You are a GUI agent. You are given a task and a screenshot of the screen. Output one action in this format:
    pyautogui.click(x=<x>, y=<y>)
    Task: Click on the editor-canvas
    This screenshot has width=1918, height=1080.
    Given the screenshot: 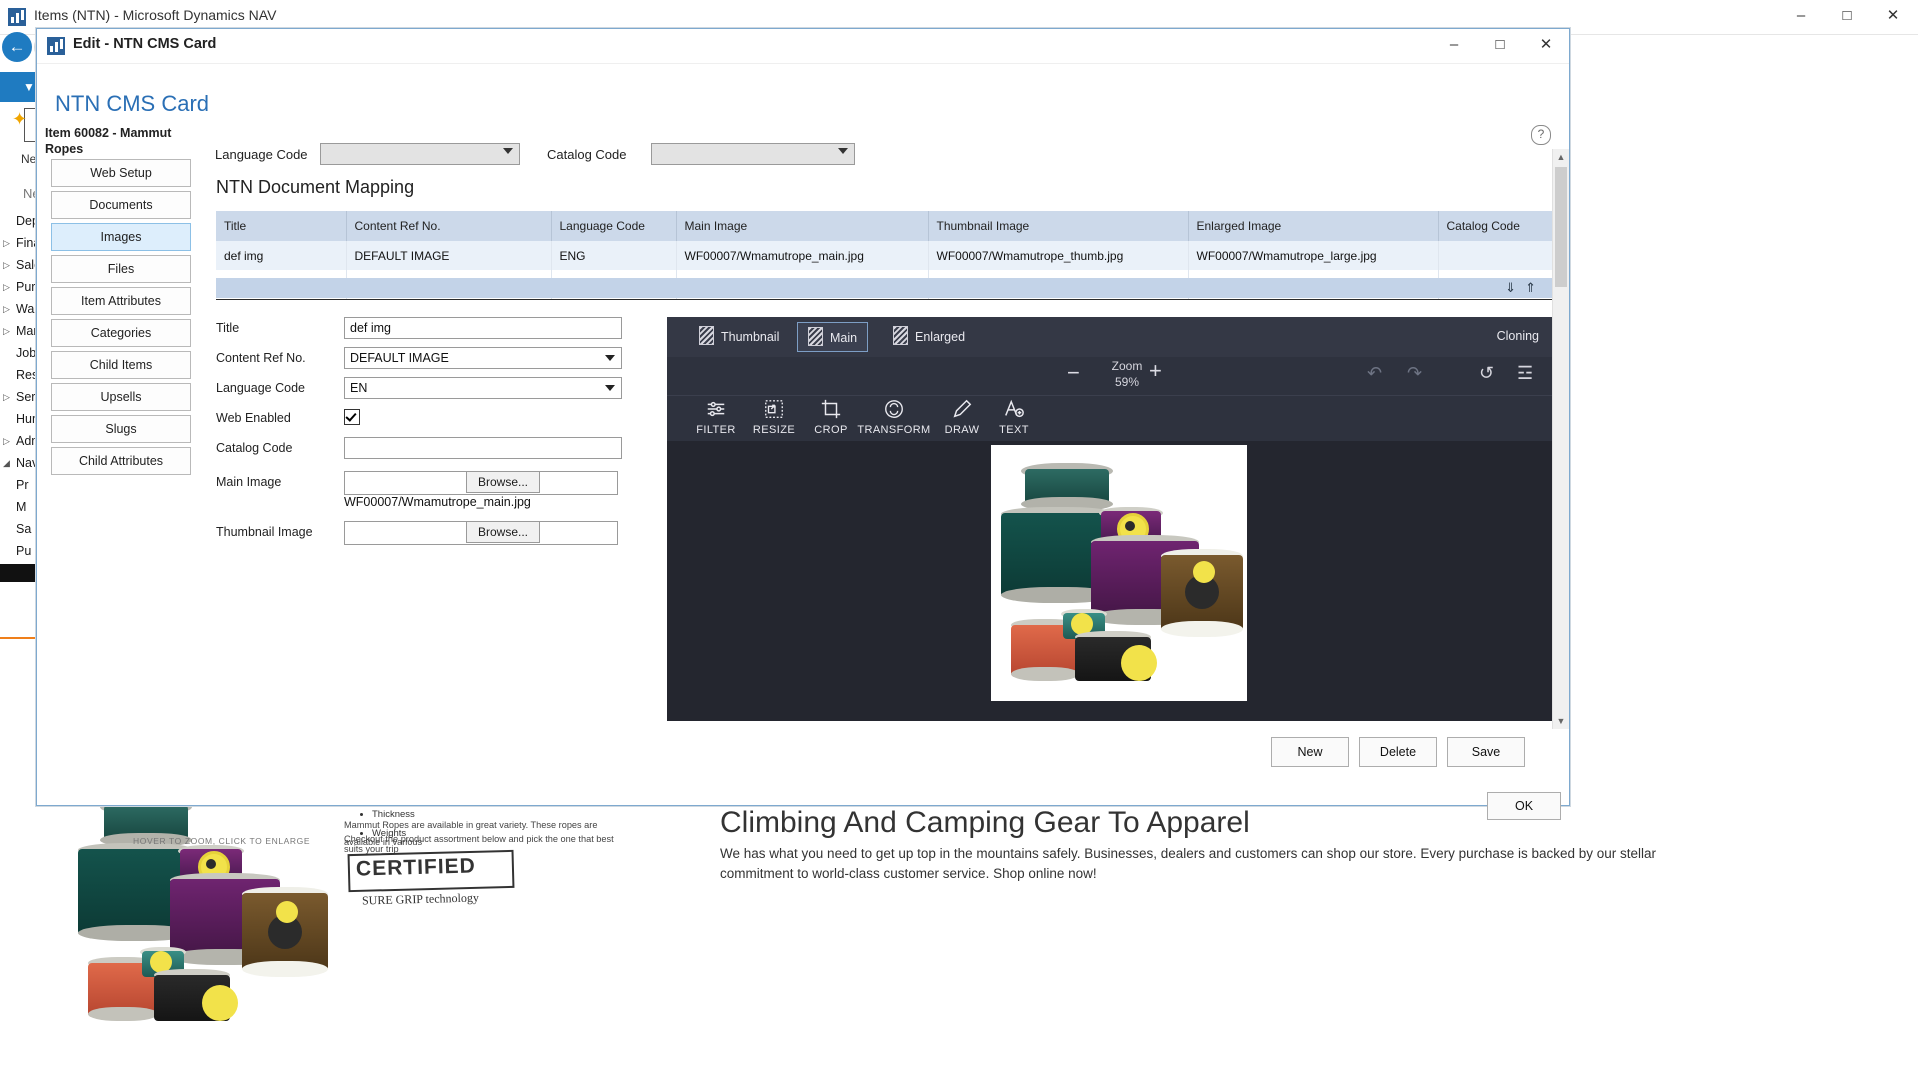 What is the action you would take?
    pyautogui.click(x=1111, y=581)
    